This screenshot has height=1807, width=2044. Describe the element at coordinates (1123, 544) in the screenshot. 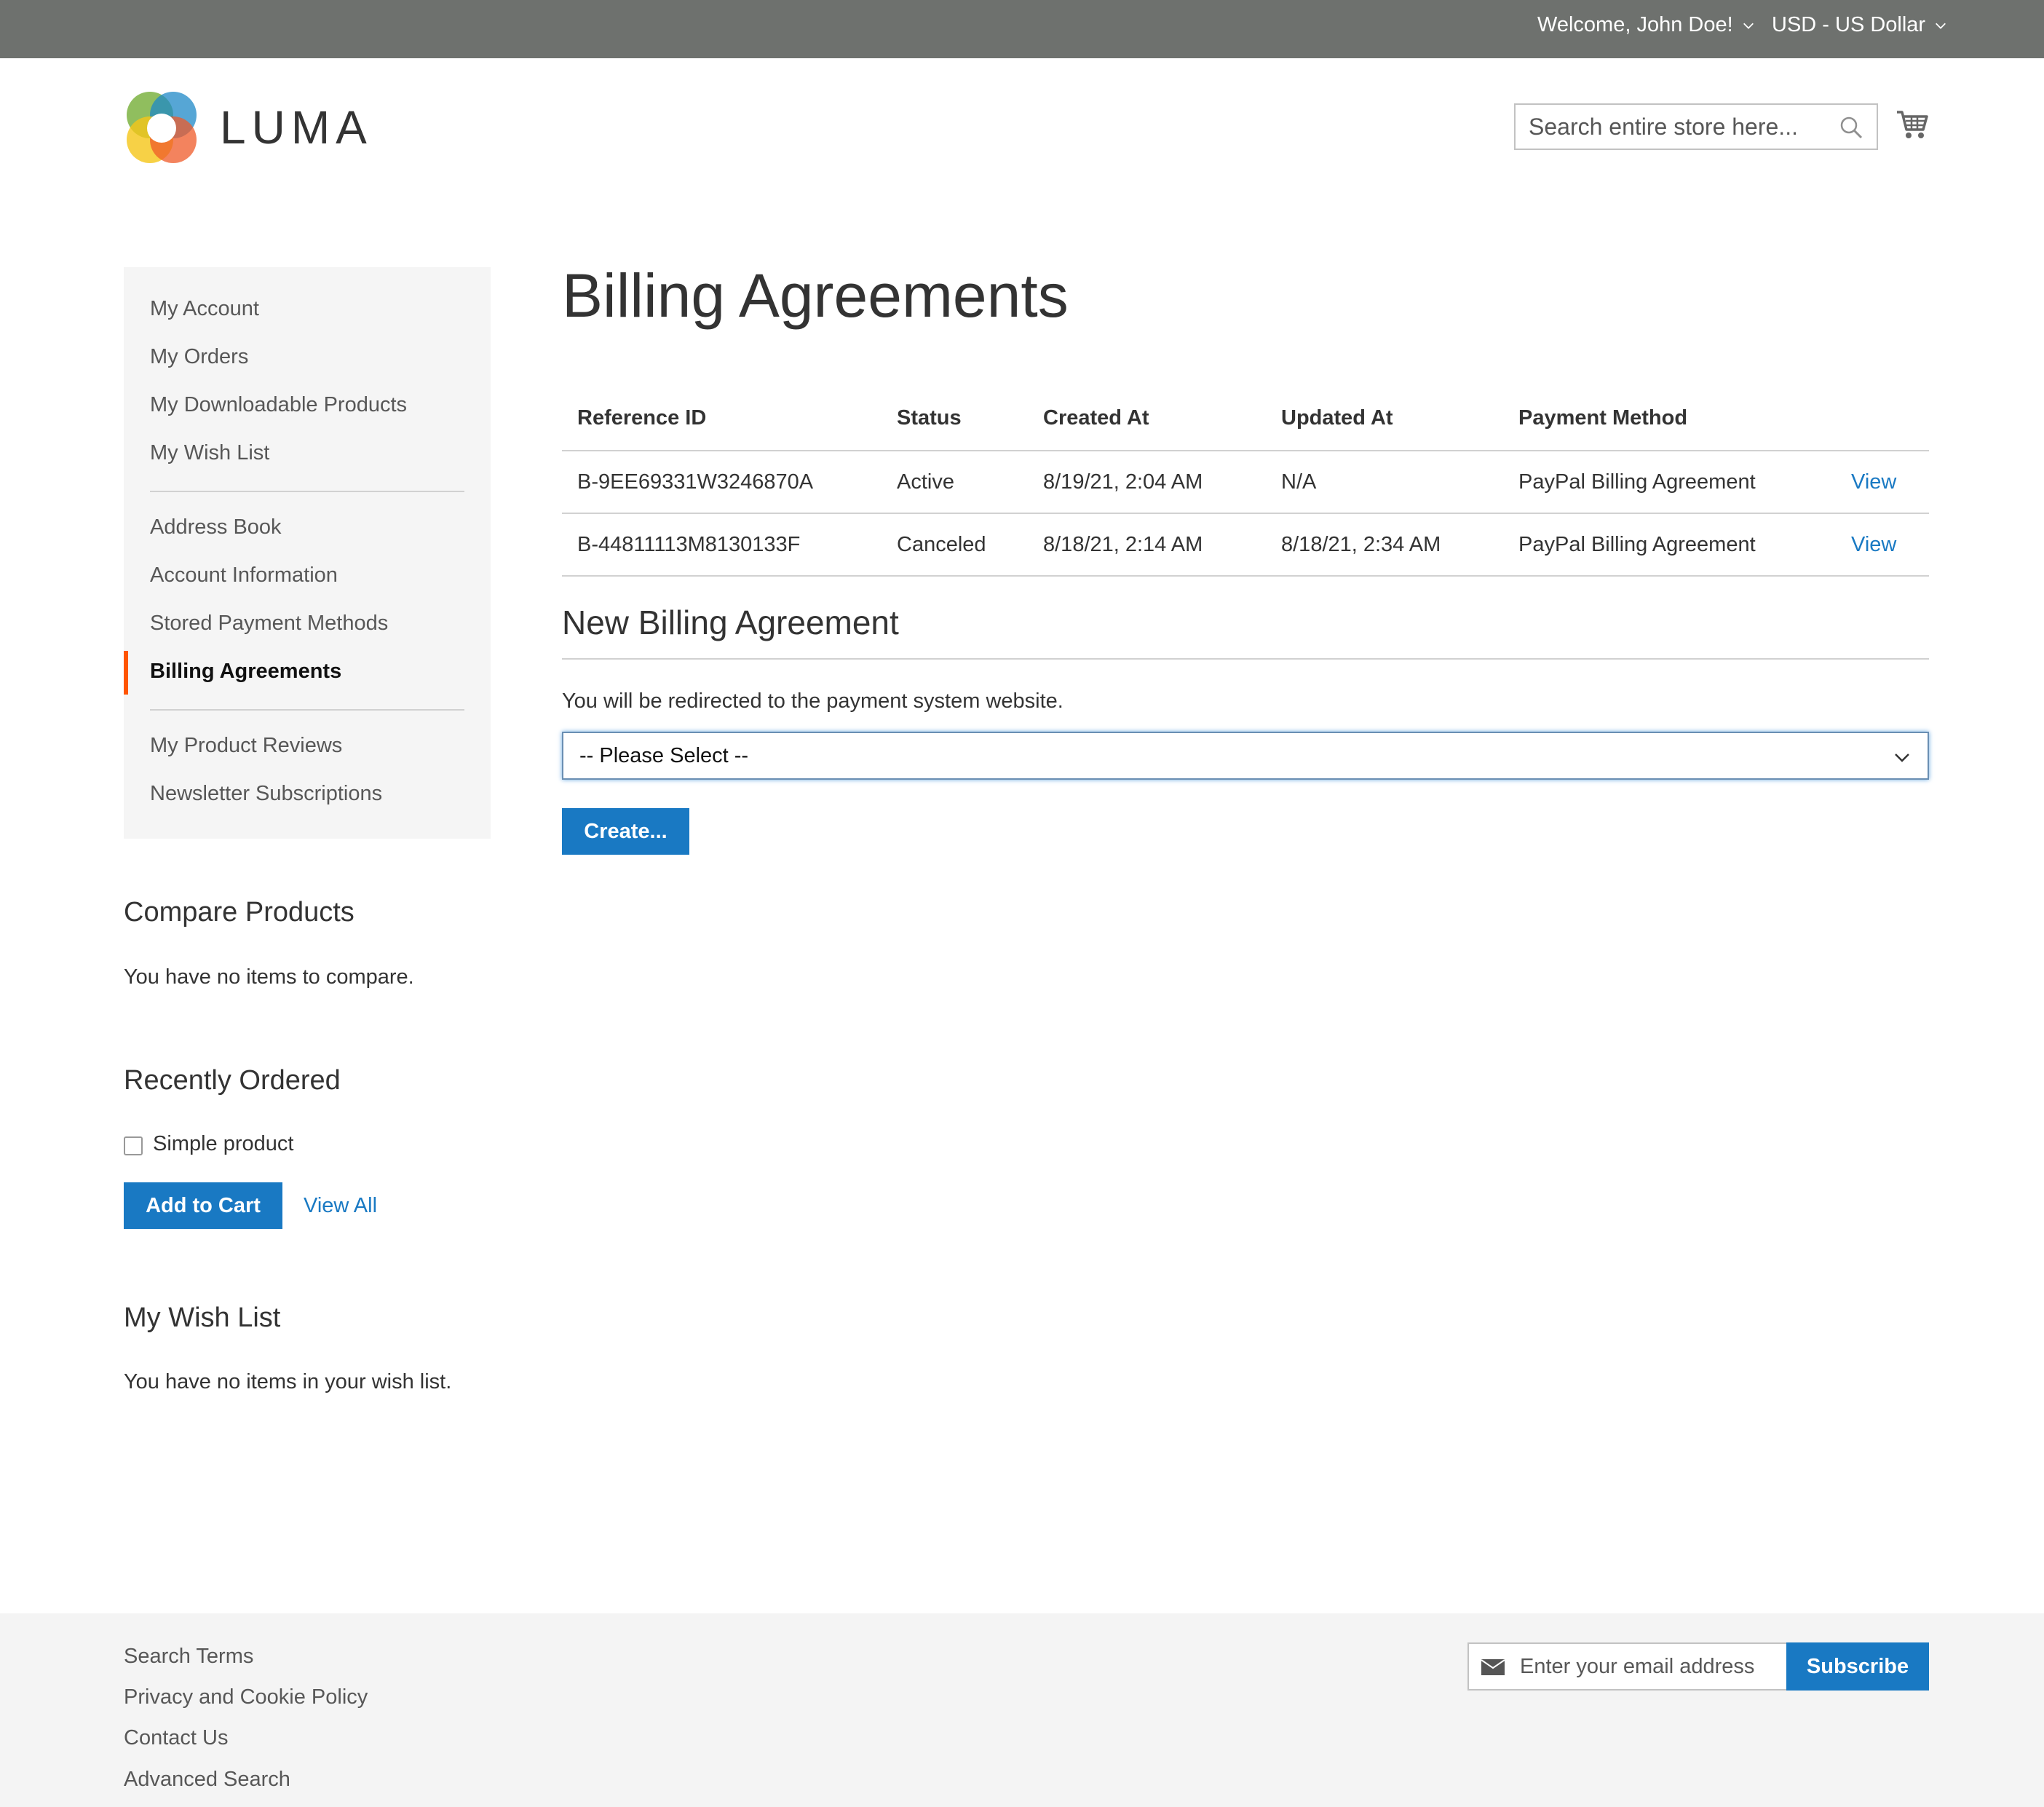

I see `row2-created-at: 8/18/21, 2:14 AM` at that location.